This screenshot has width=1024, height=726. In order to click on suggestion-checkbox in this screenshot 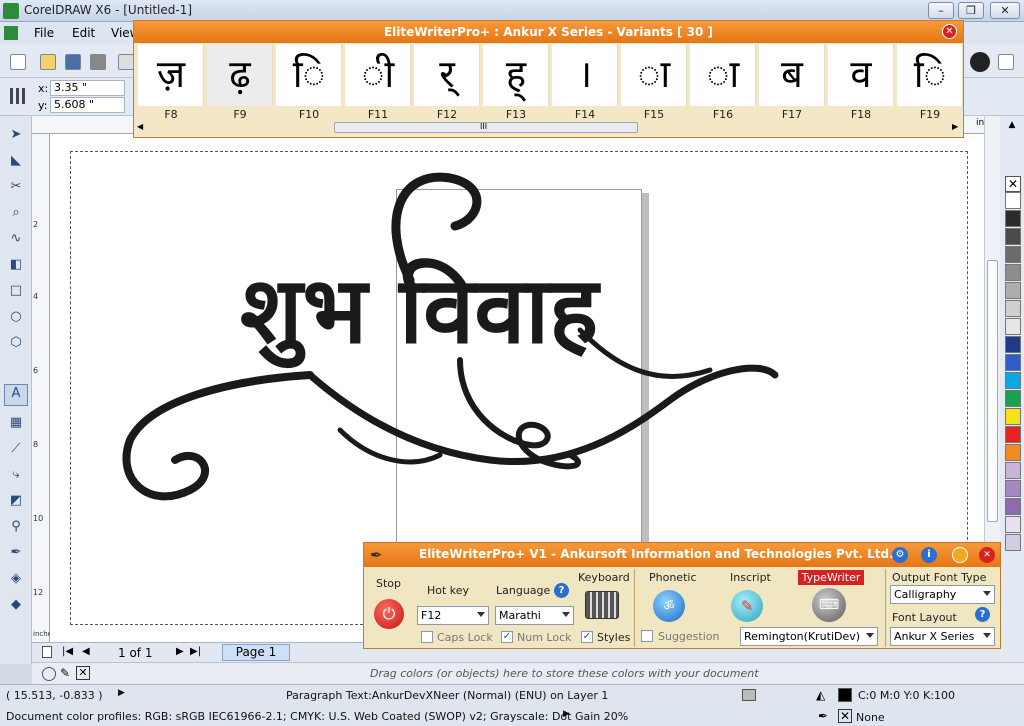, I will do `click(647, 636)`.